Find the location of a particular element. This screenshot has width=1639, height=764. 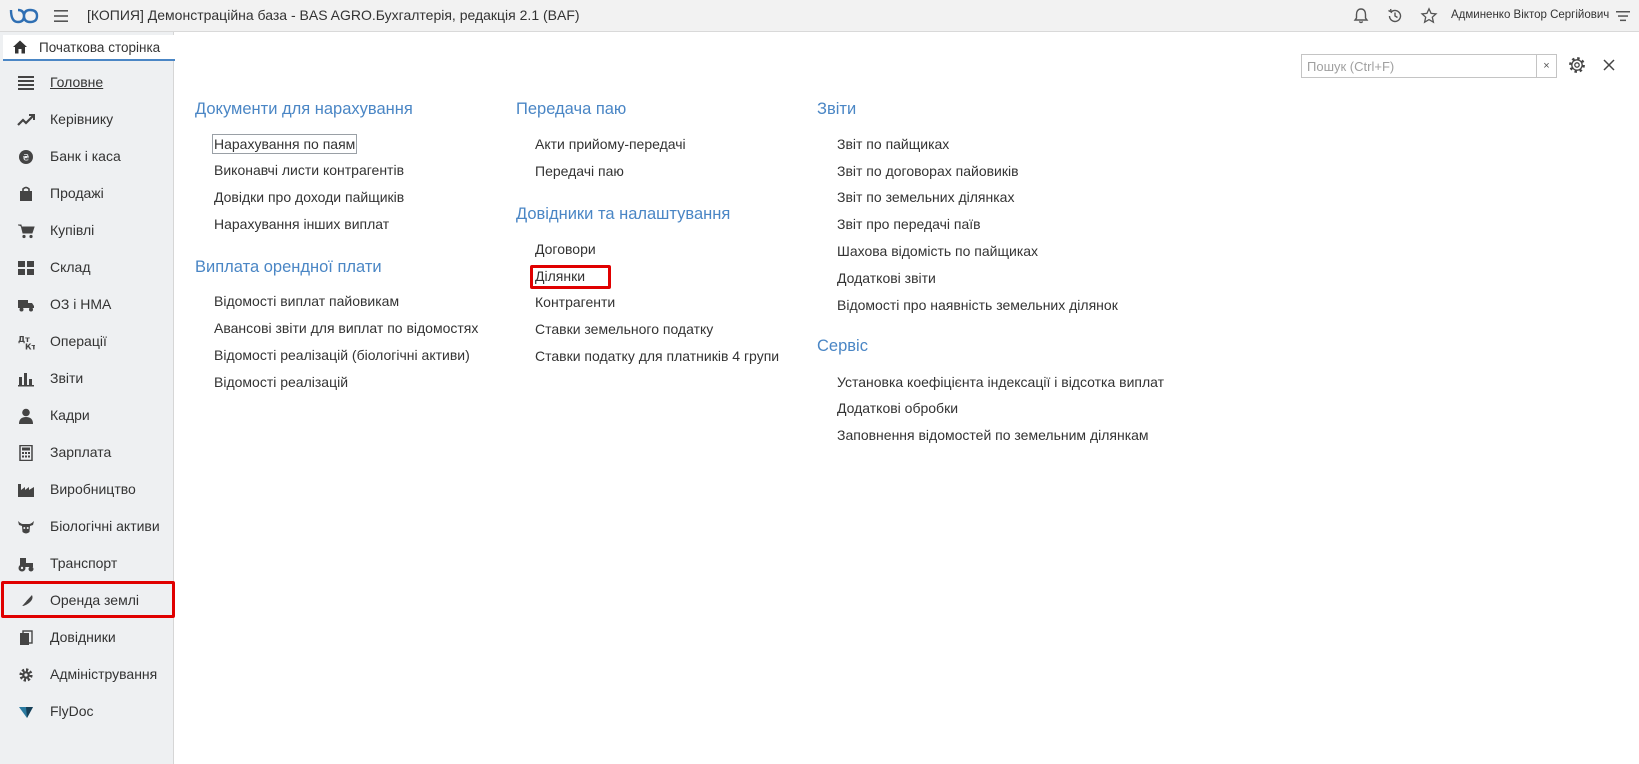

sidebar-item-purchases: Купівлі is located at coordinates (87, 231).